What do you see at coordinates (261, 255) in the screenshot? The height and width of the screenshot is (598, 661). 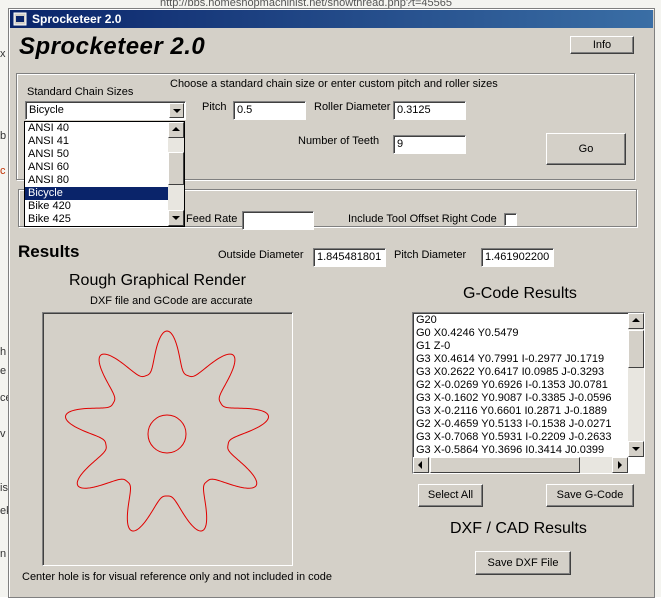 I see `outside-diameter-label: Outside Diameter` at bounding box center [261, 255].